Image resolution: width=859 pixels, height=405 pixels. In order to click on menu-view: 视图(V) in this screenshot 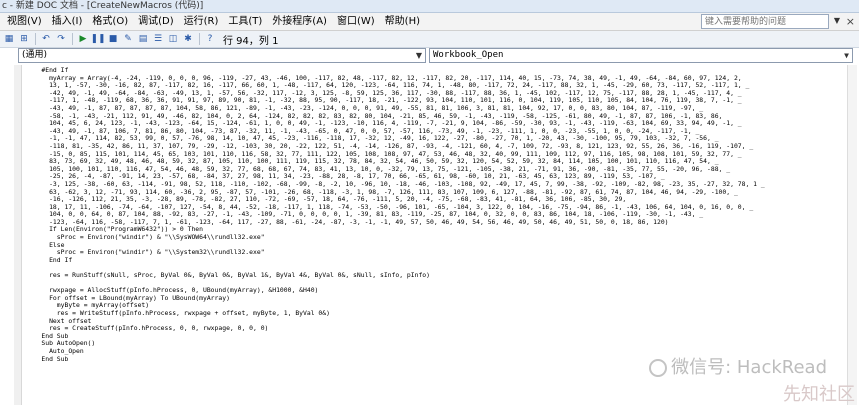, I will do `click(24, 22)`.